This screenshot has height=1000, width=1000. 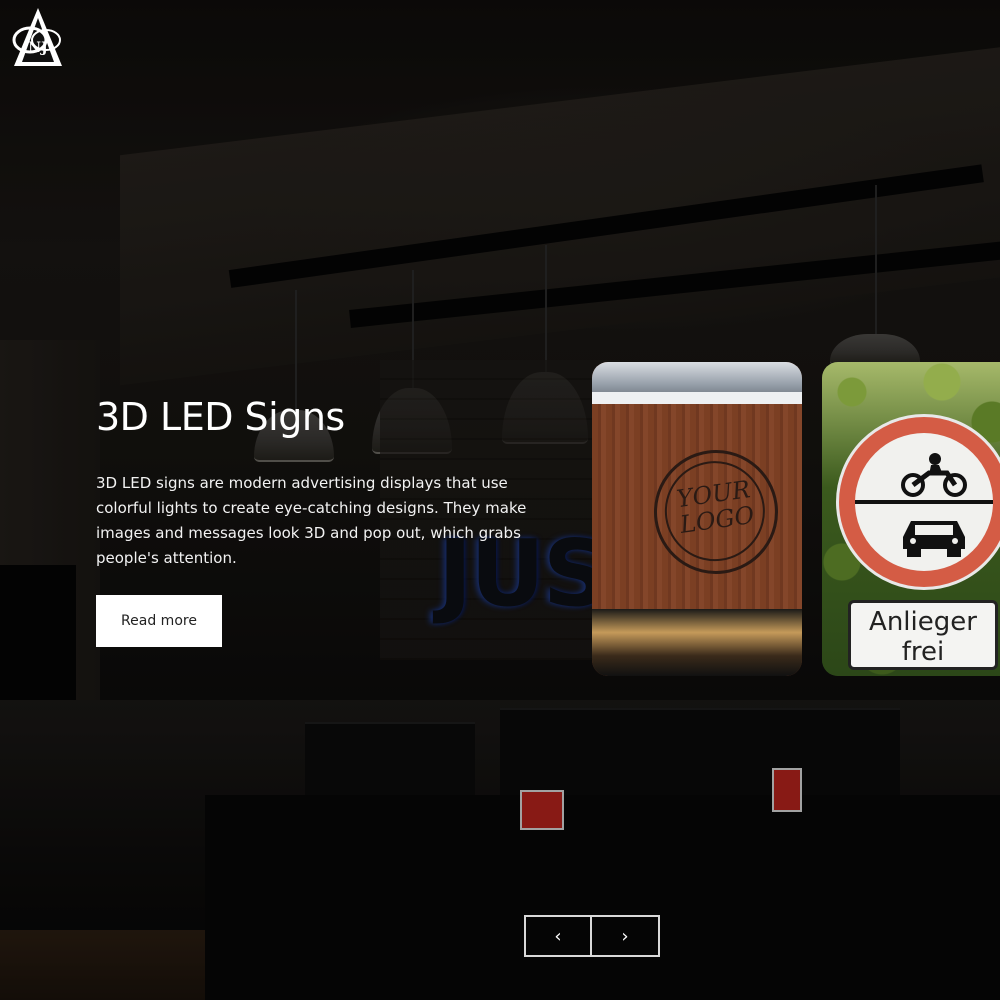 I want to click on storefront-base, so click(x=697, y=642).